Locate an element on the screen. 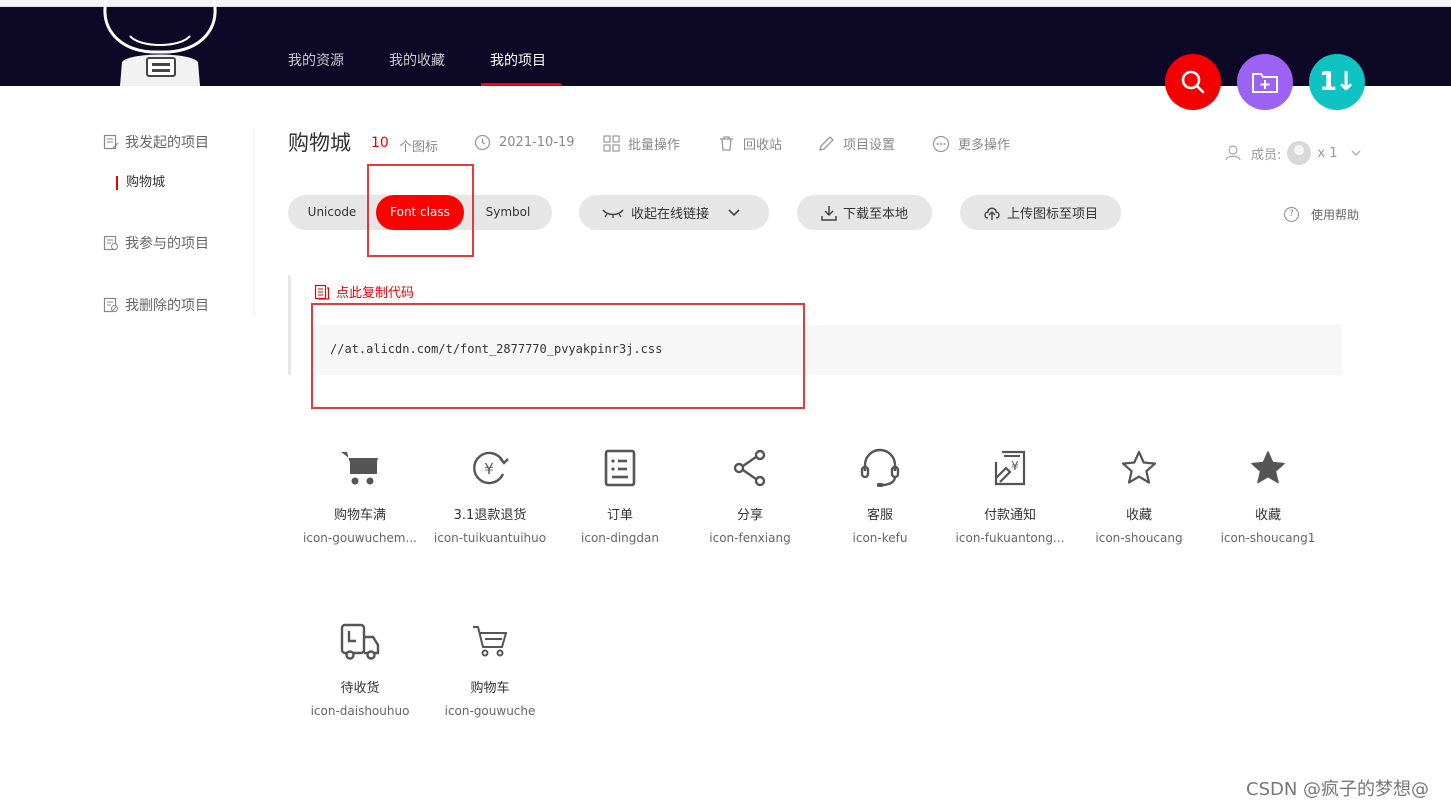  icon-name: 收藏 is located at coordinates (1267, 515).